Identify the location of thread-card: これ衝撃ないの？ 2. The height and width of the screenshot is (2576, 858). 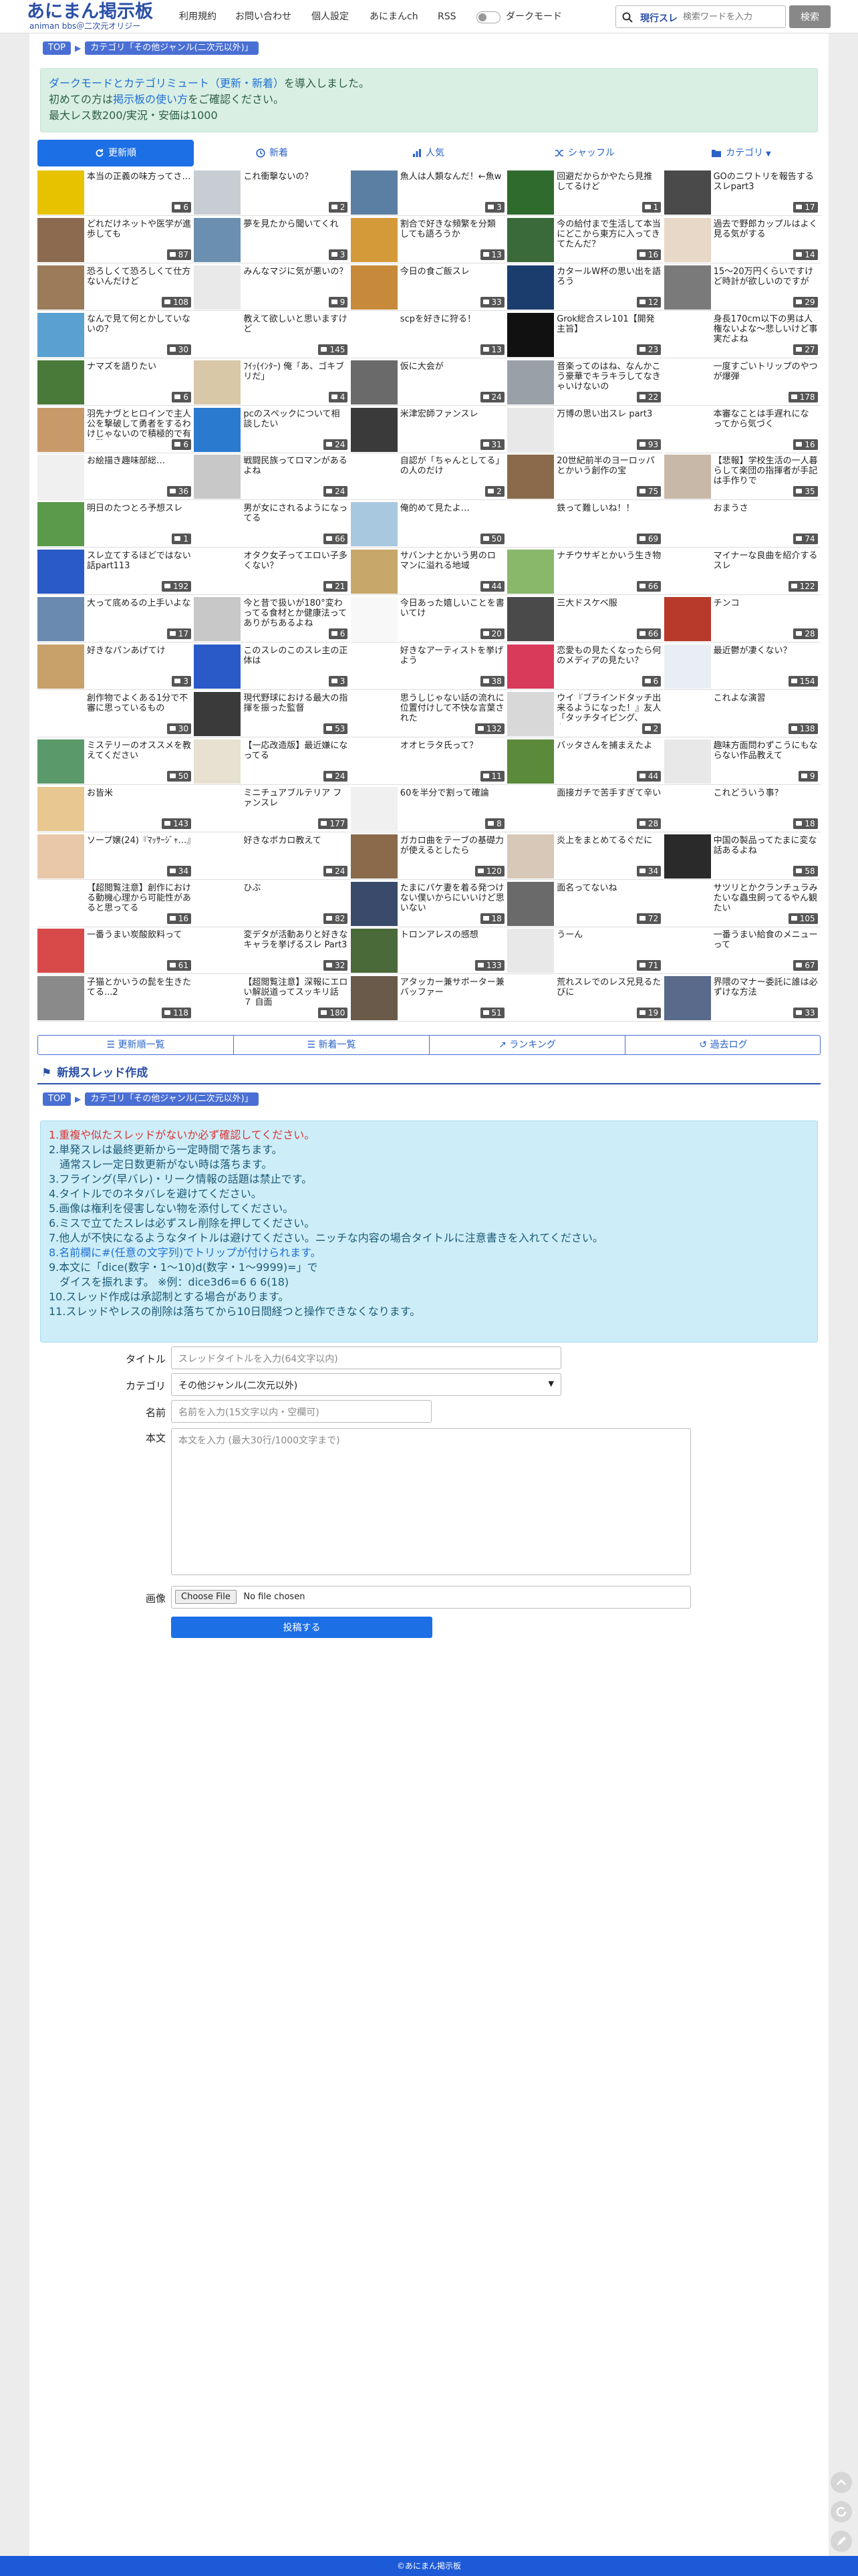
(272, 192).